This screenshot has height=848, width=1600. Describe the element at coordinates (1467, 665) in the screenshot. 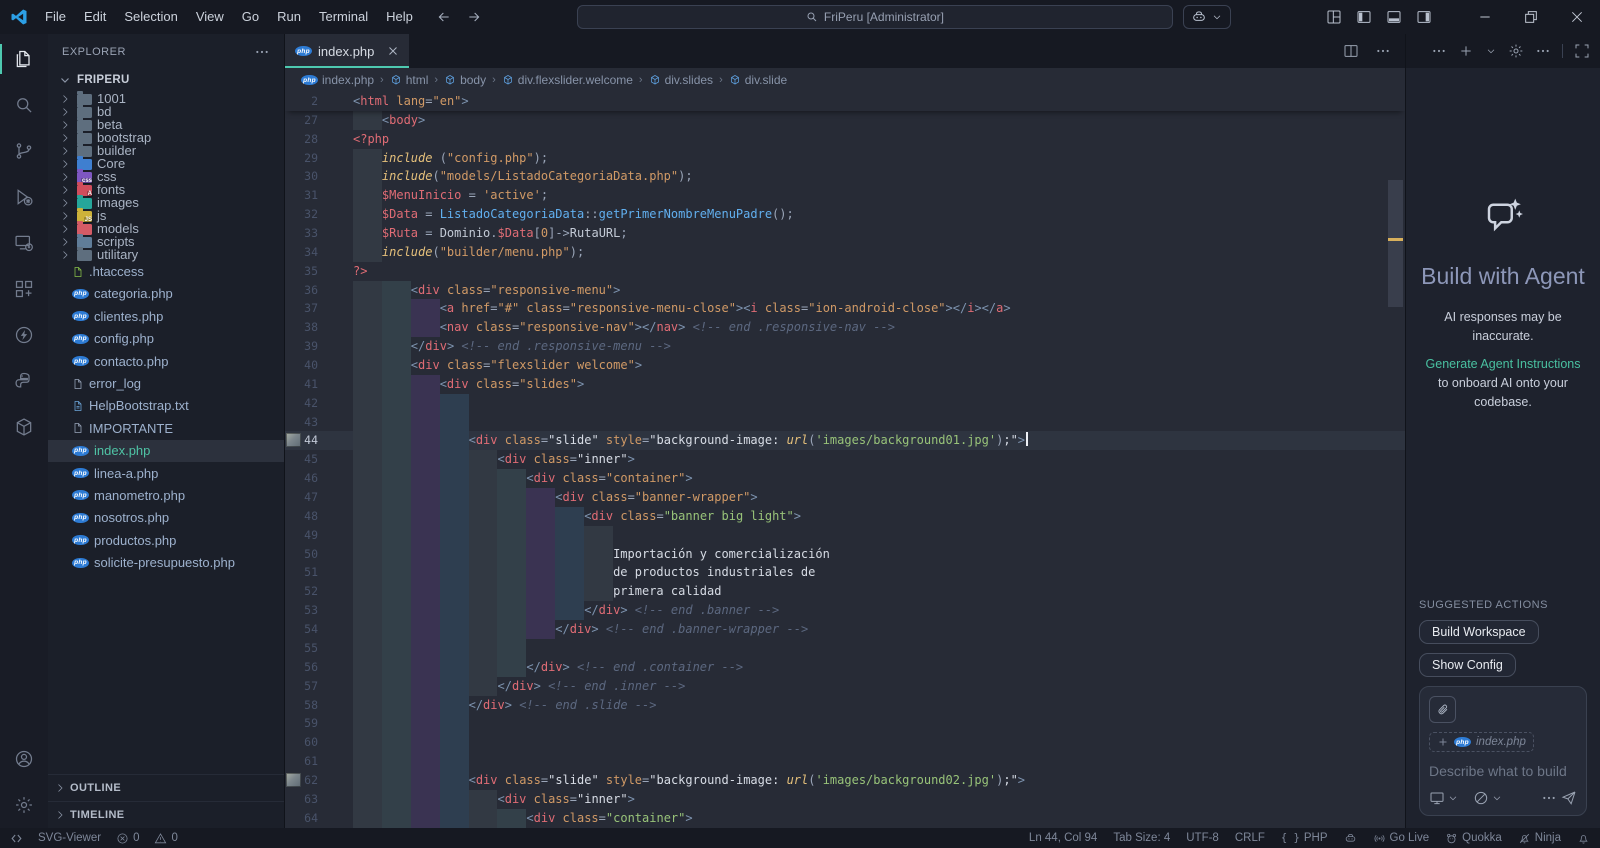

I see `show-config-button: Show Config` at that location.